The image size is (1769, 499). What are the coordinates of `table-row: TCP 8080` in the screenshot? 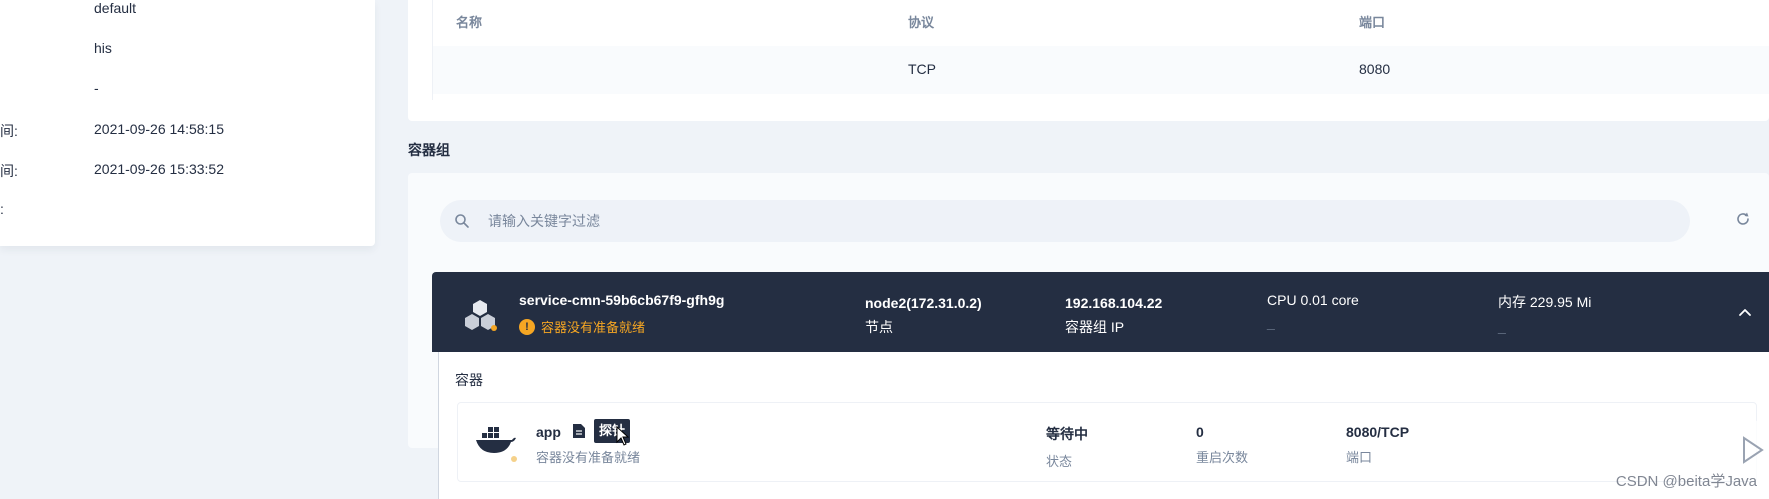 It's located at (1101, 70).